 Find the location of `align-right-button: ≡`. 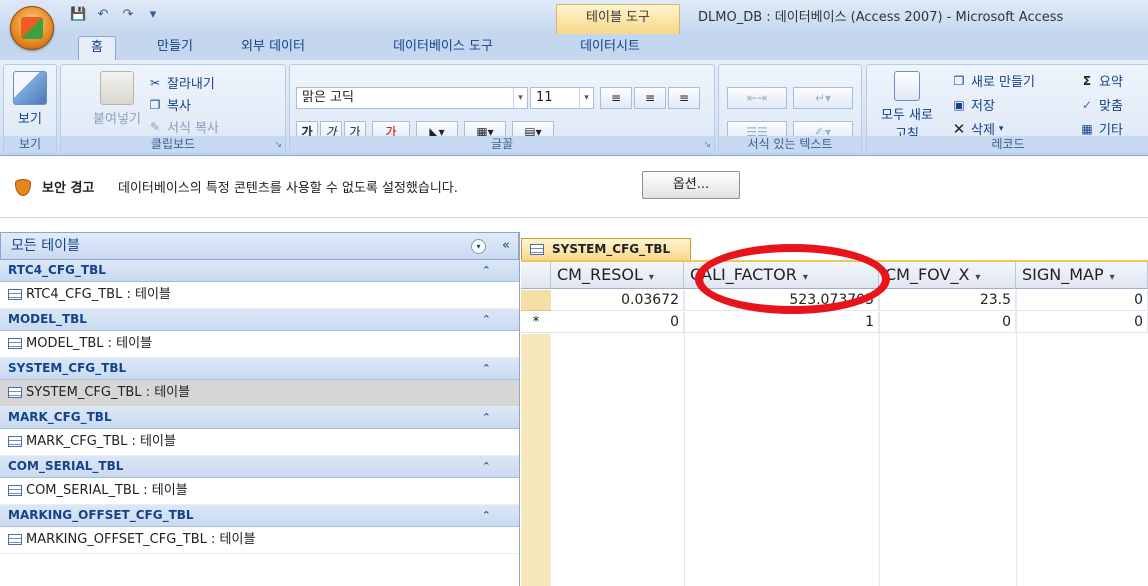

align-right-button: ≡ is located at coordinates (684, 98).